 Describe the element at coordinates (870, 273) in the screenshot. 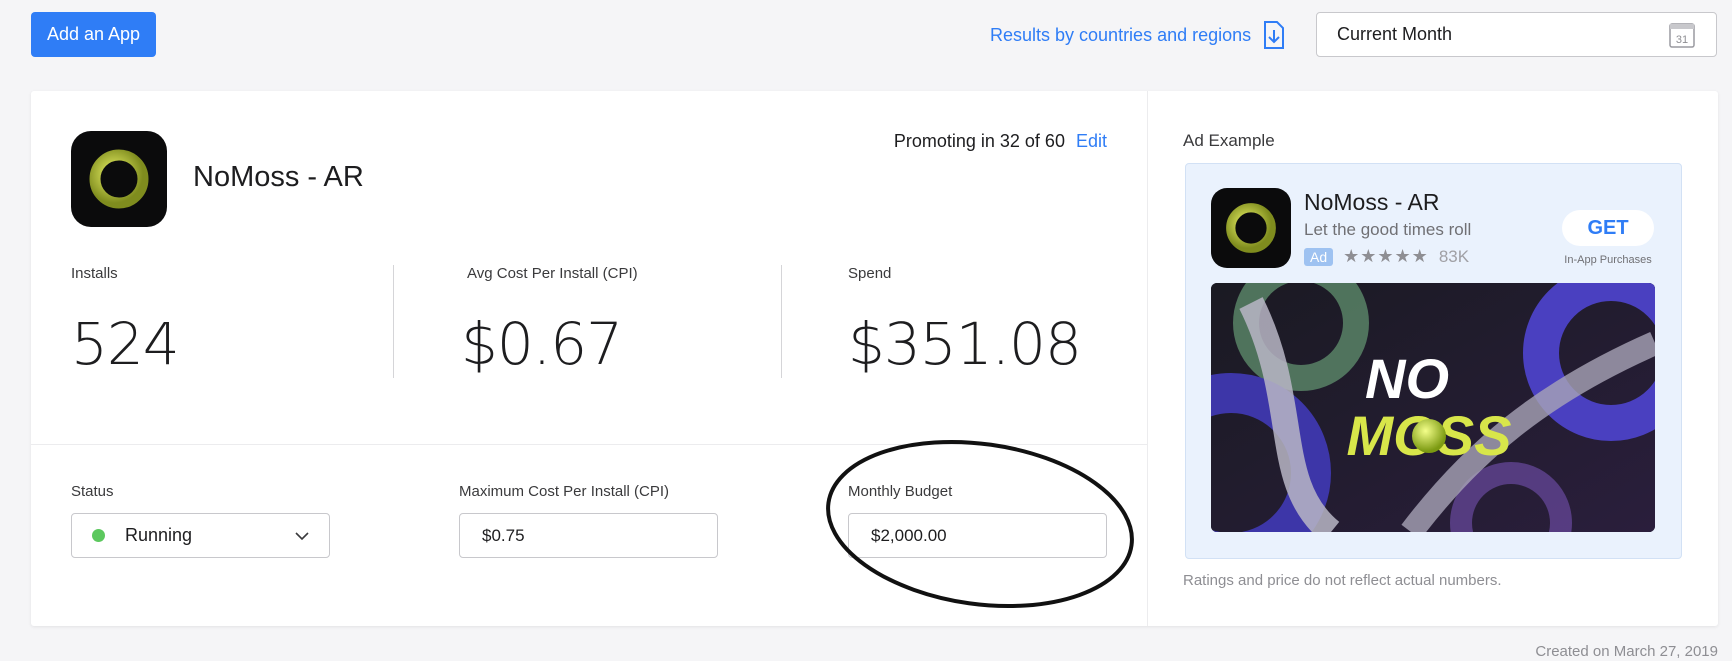

I see `spend-label: Spend` at that location.